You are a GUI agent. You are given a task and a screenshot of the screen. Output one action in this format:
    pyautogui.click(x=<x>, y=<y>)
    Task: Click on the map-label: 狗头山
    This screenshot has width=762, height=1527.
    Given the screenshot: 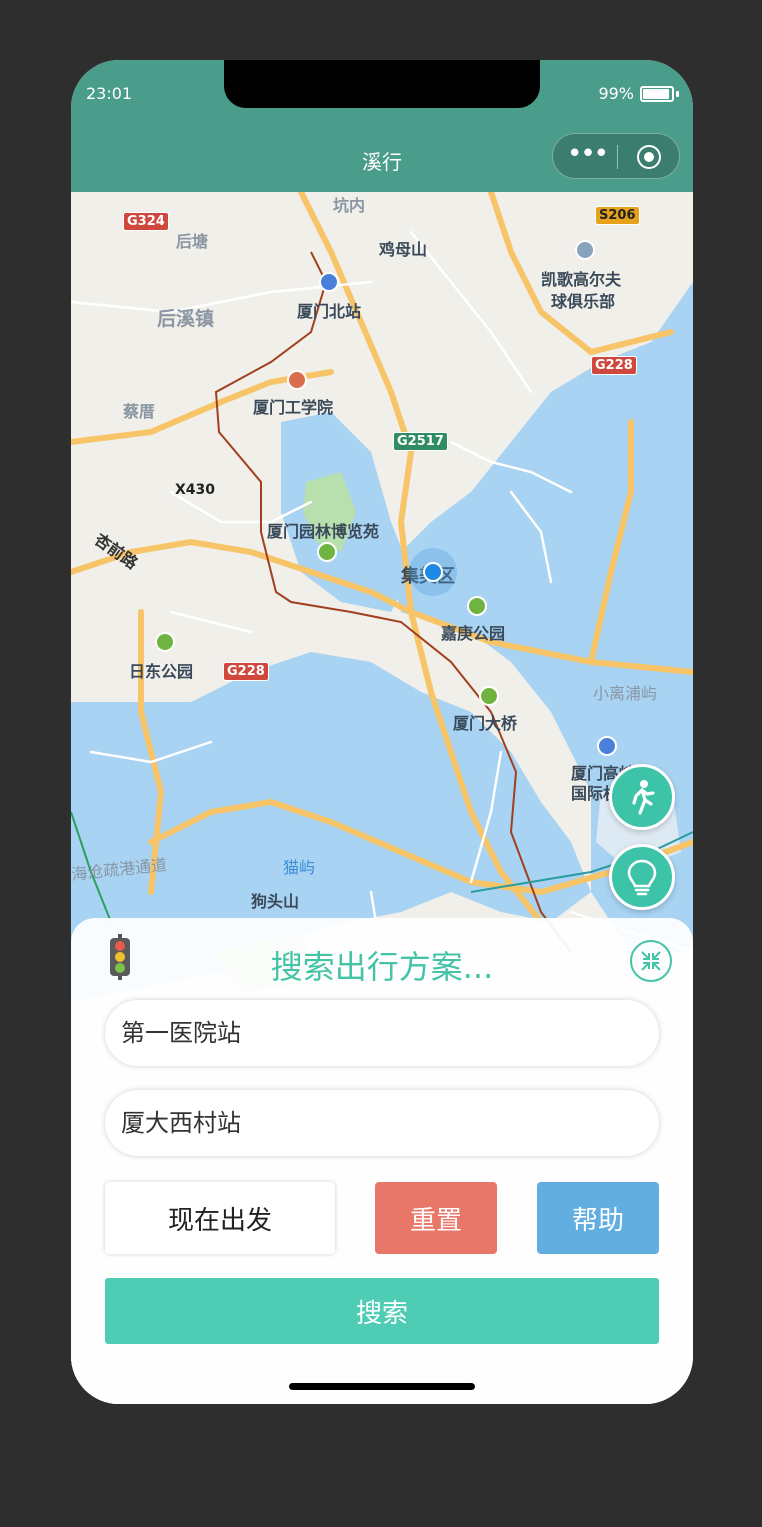 What is the action you would take?
    pyautogui.click(x=275, y=901)
    